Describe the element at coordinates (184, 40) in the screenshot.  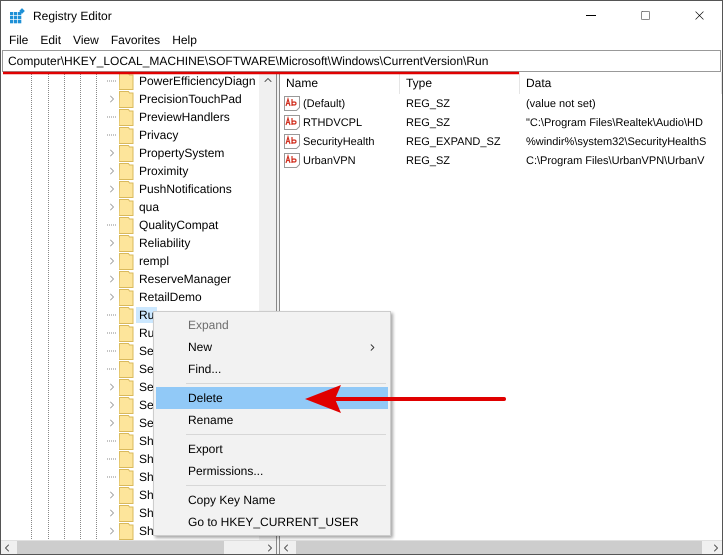
I see `menu-item: Help` at that location.